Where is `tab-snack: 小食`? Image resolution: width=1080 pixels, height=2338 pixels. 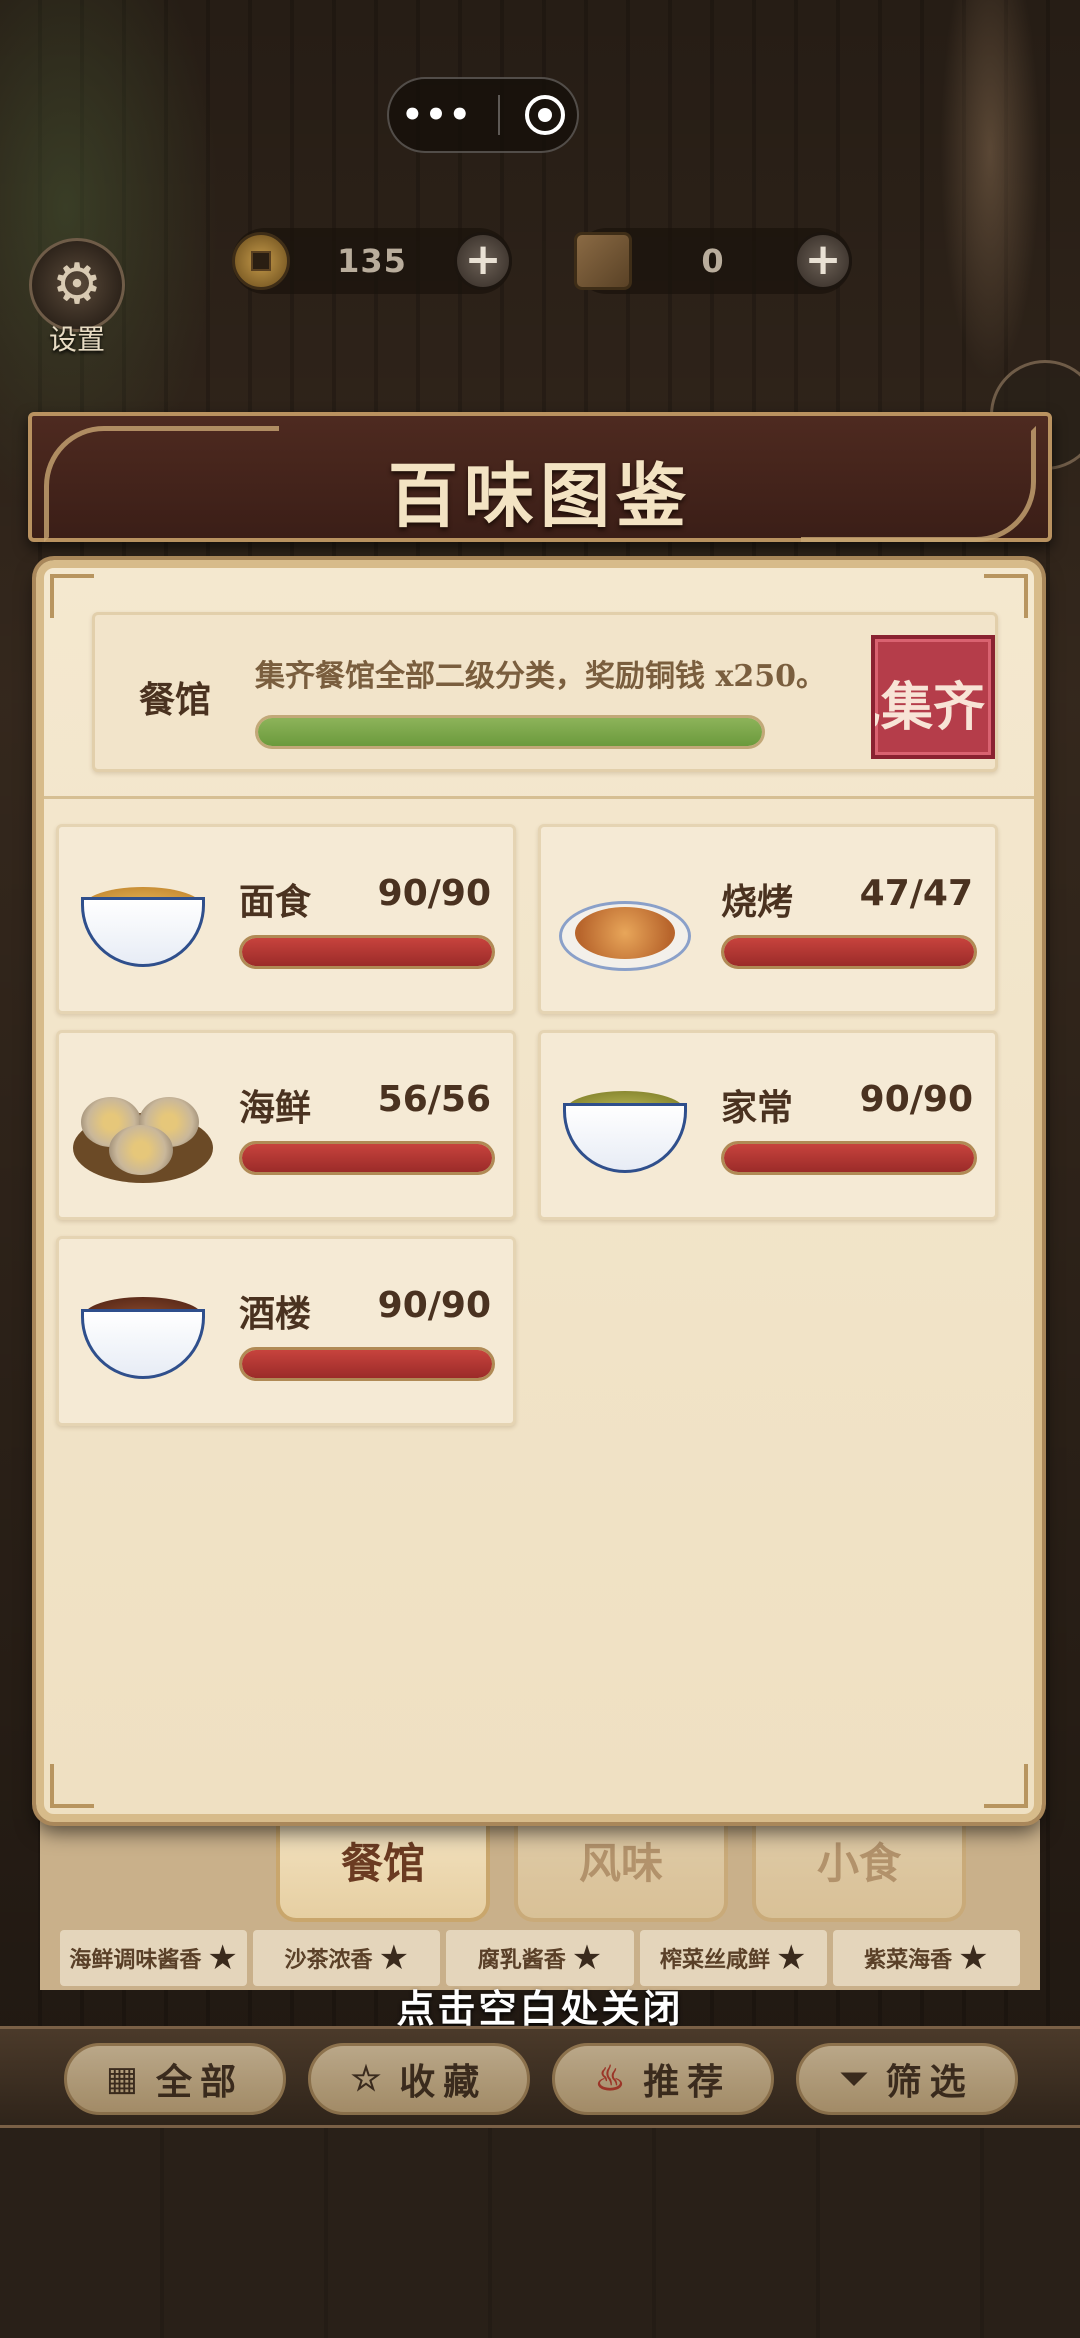 tab-snack: 小食 is located at coordinates (859, 1870).